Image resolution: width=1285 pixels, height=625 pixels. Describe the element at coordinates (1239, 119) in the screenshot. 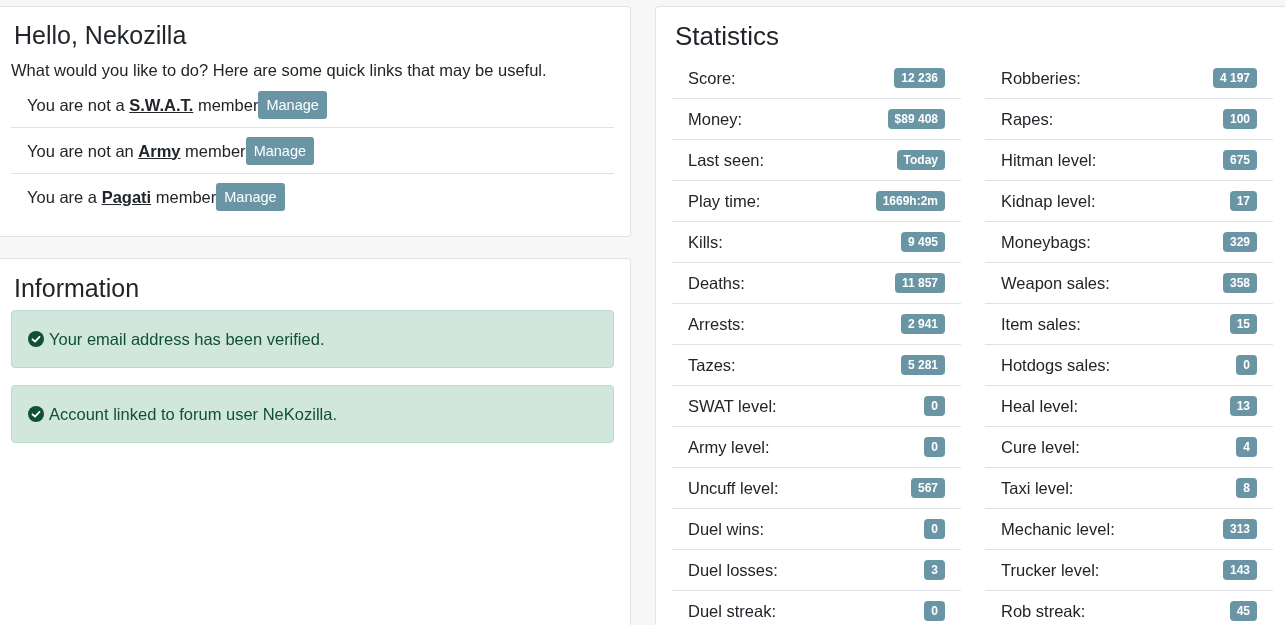

I see `stat-badge: 100` at that location.